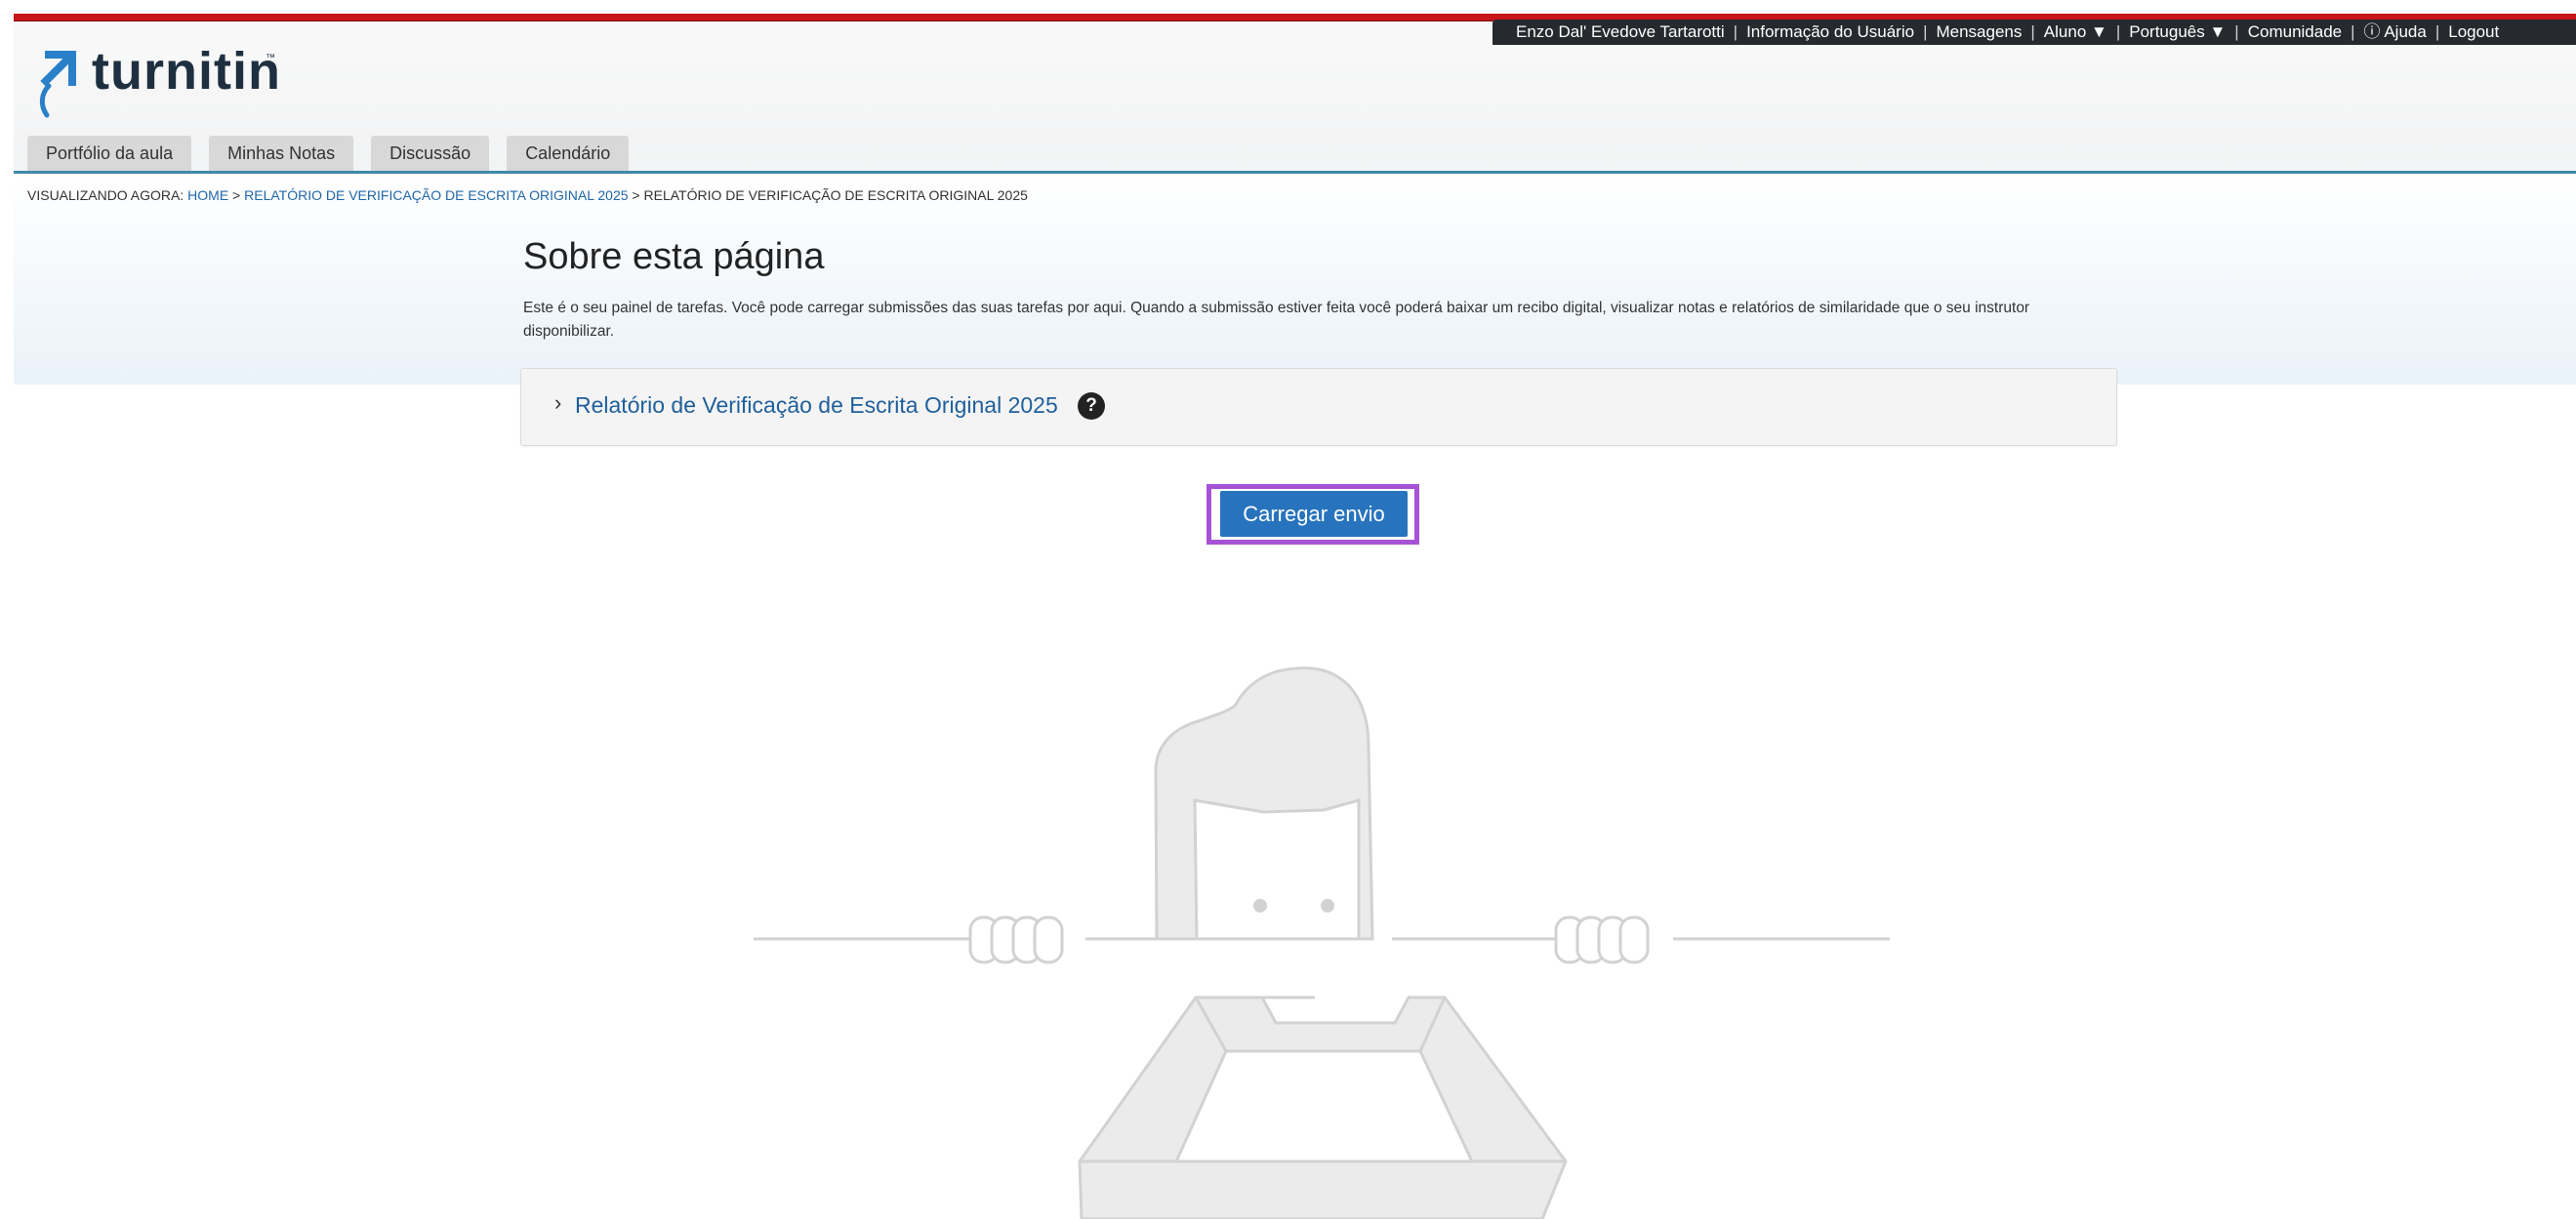 This screenshot has width=2576, height=1219. I want to click on role-dropdown: Aluno ▼, so click(2075, 32).